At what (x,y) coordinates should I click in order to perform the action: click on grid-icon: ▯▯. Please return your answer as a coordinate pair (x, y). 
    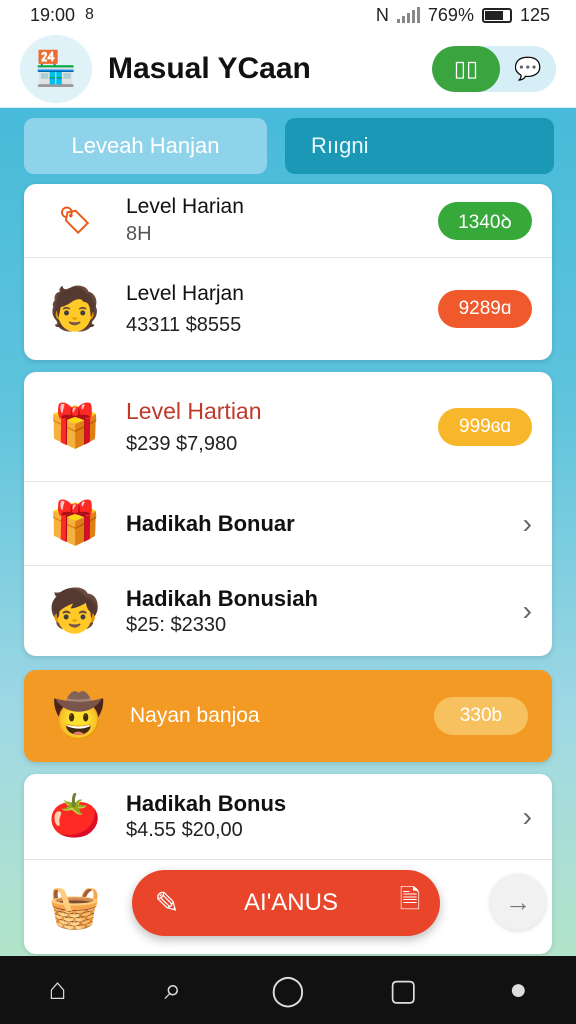
    Looking at the image, I should click on (466, 68).